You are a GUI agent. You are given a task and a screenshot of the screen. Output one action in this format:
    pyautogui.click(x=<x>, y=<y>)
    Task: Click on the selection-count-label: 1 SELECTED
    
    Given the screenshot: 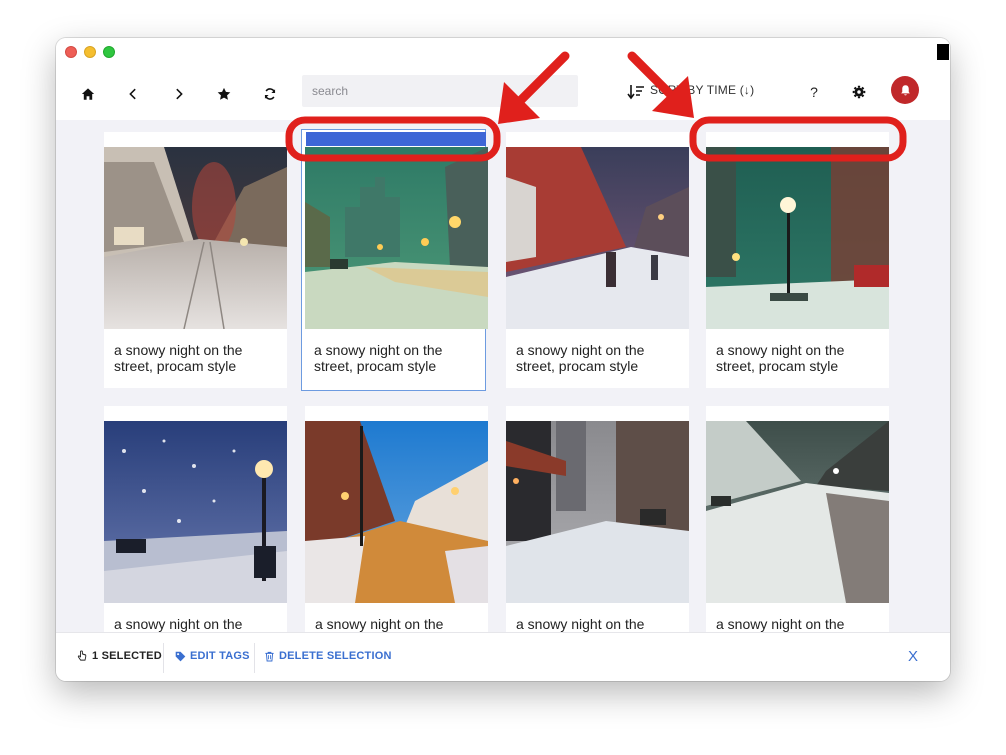 What is the action you would take?
    pyautogui.click(x=127, y=656)
    